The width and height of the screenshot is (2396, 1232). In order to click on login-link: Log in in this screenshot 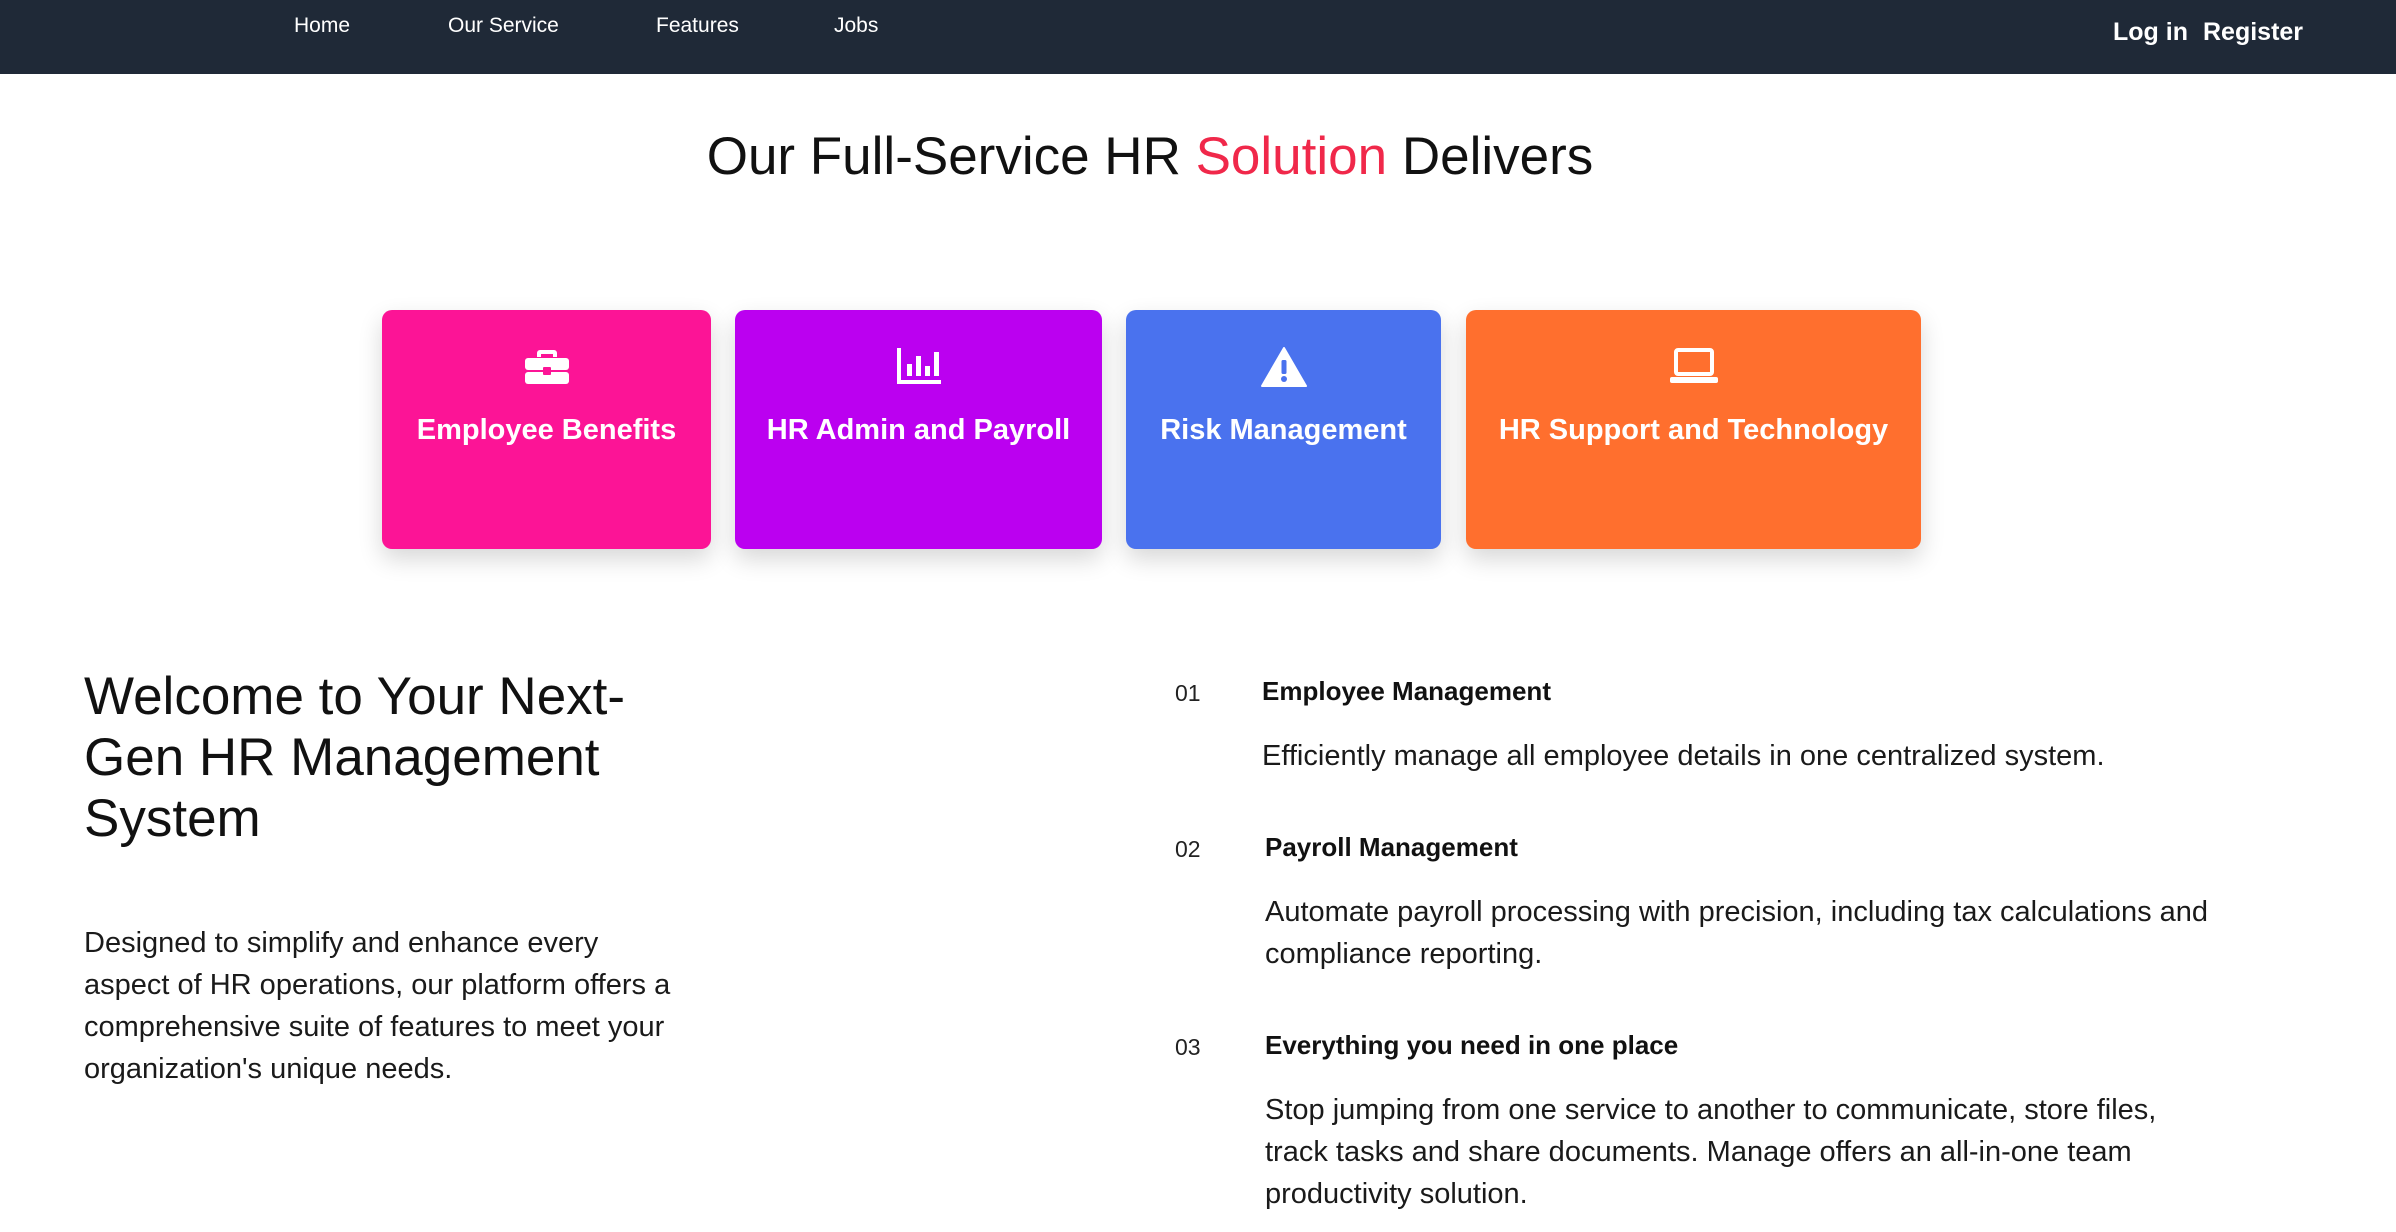, I will do `click(2150, 32)`.